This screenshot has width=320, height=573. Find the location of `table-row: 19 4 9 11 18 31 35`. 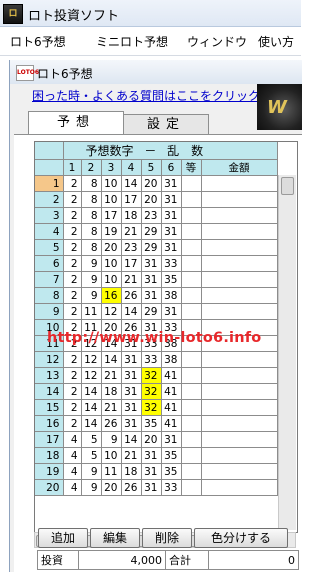

table-row: 19 4 9 11 18 31 35 is located at coordinates (156, 471).